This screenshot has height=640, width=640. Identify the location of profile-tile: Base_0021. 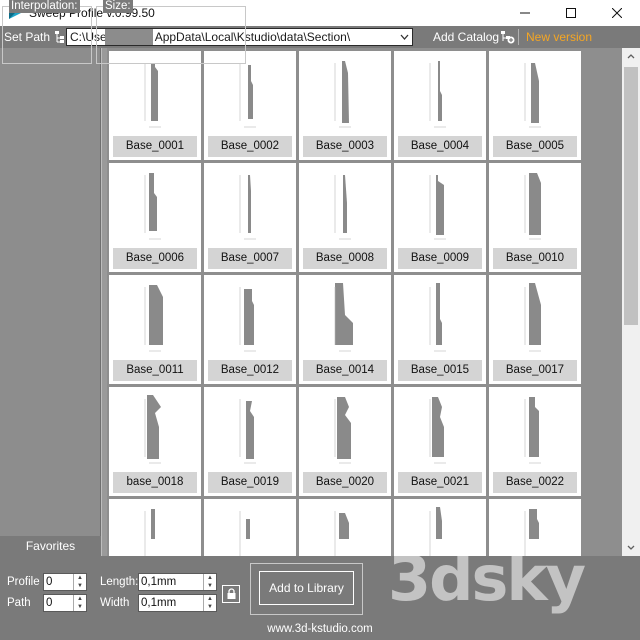
(440, 441).